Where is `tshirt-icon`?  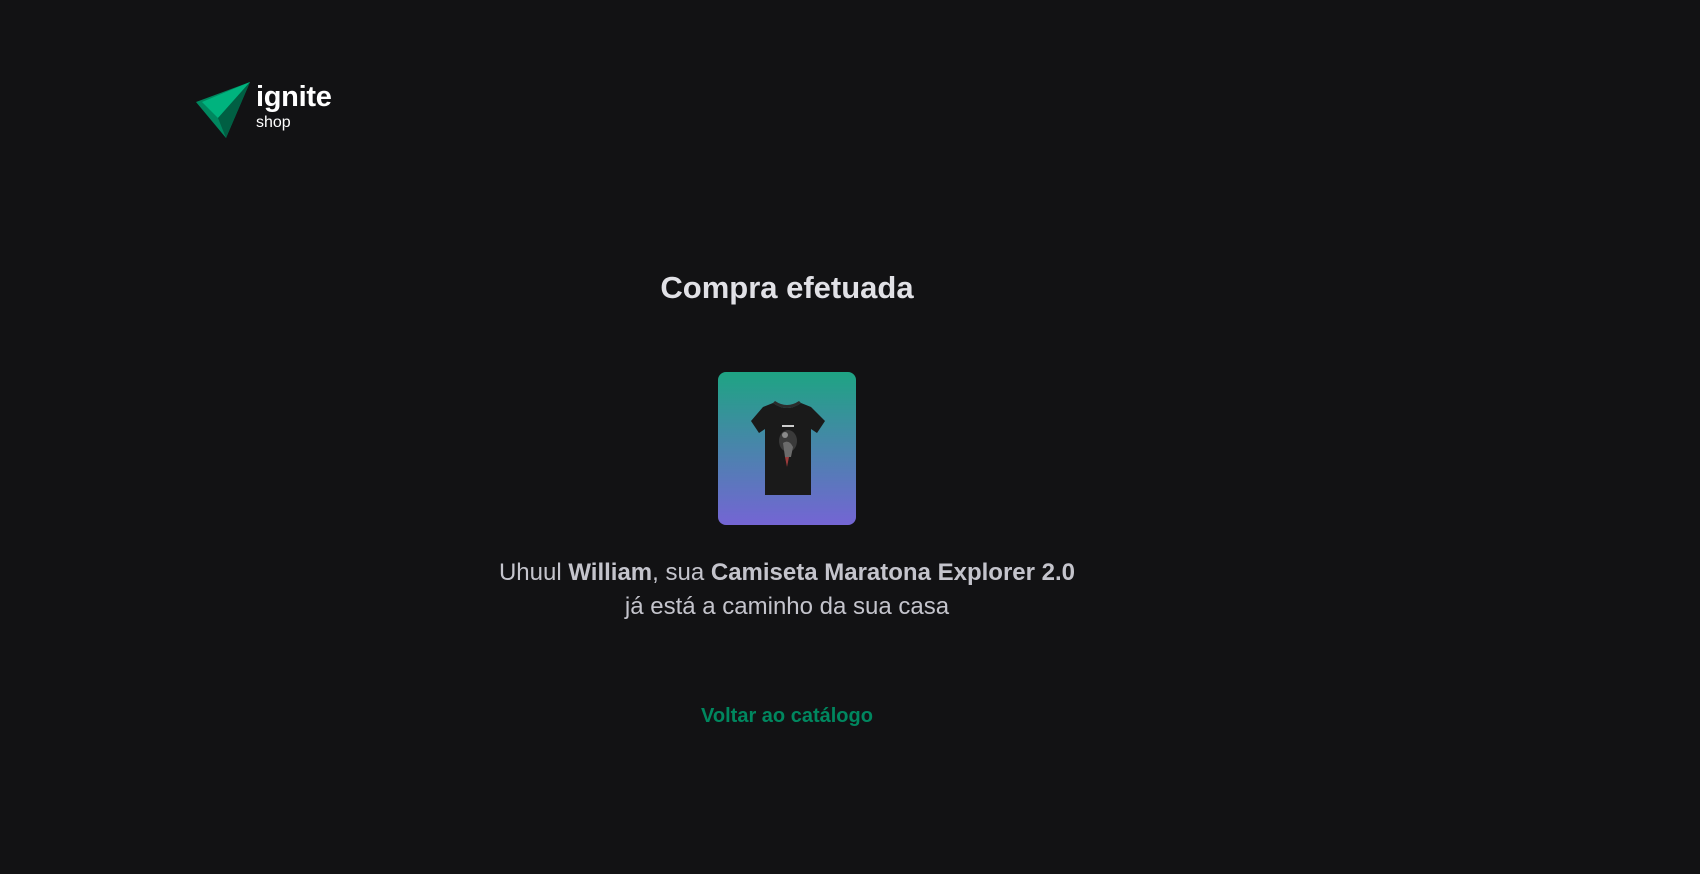 tshirt-icon is located at coordinates (788, 447).